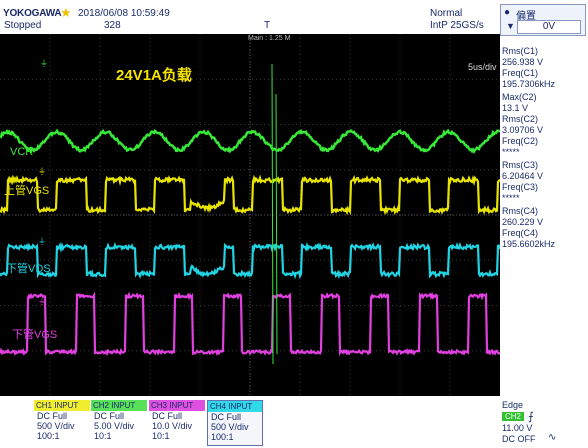 This screenshot has width=588, height=448. I want to click on dropdown-arrow-icon: ▼, so click(510, 26).